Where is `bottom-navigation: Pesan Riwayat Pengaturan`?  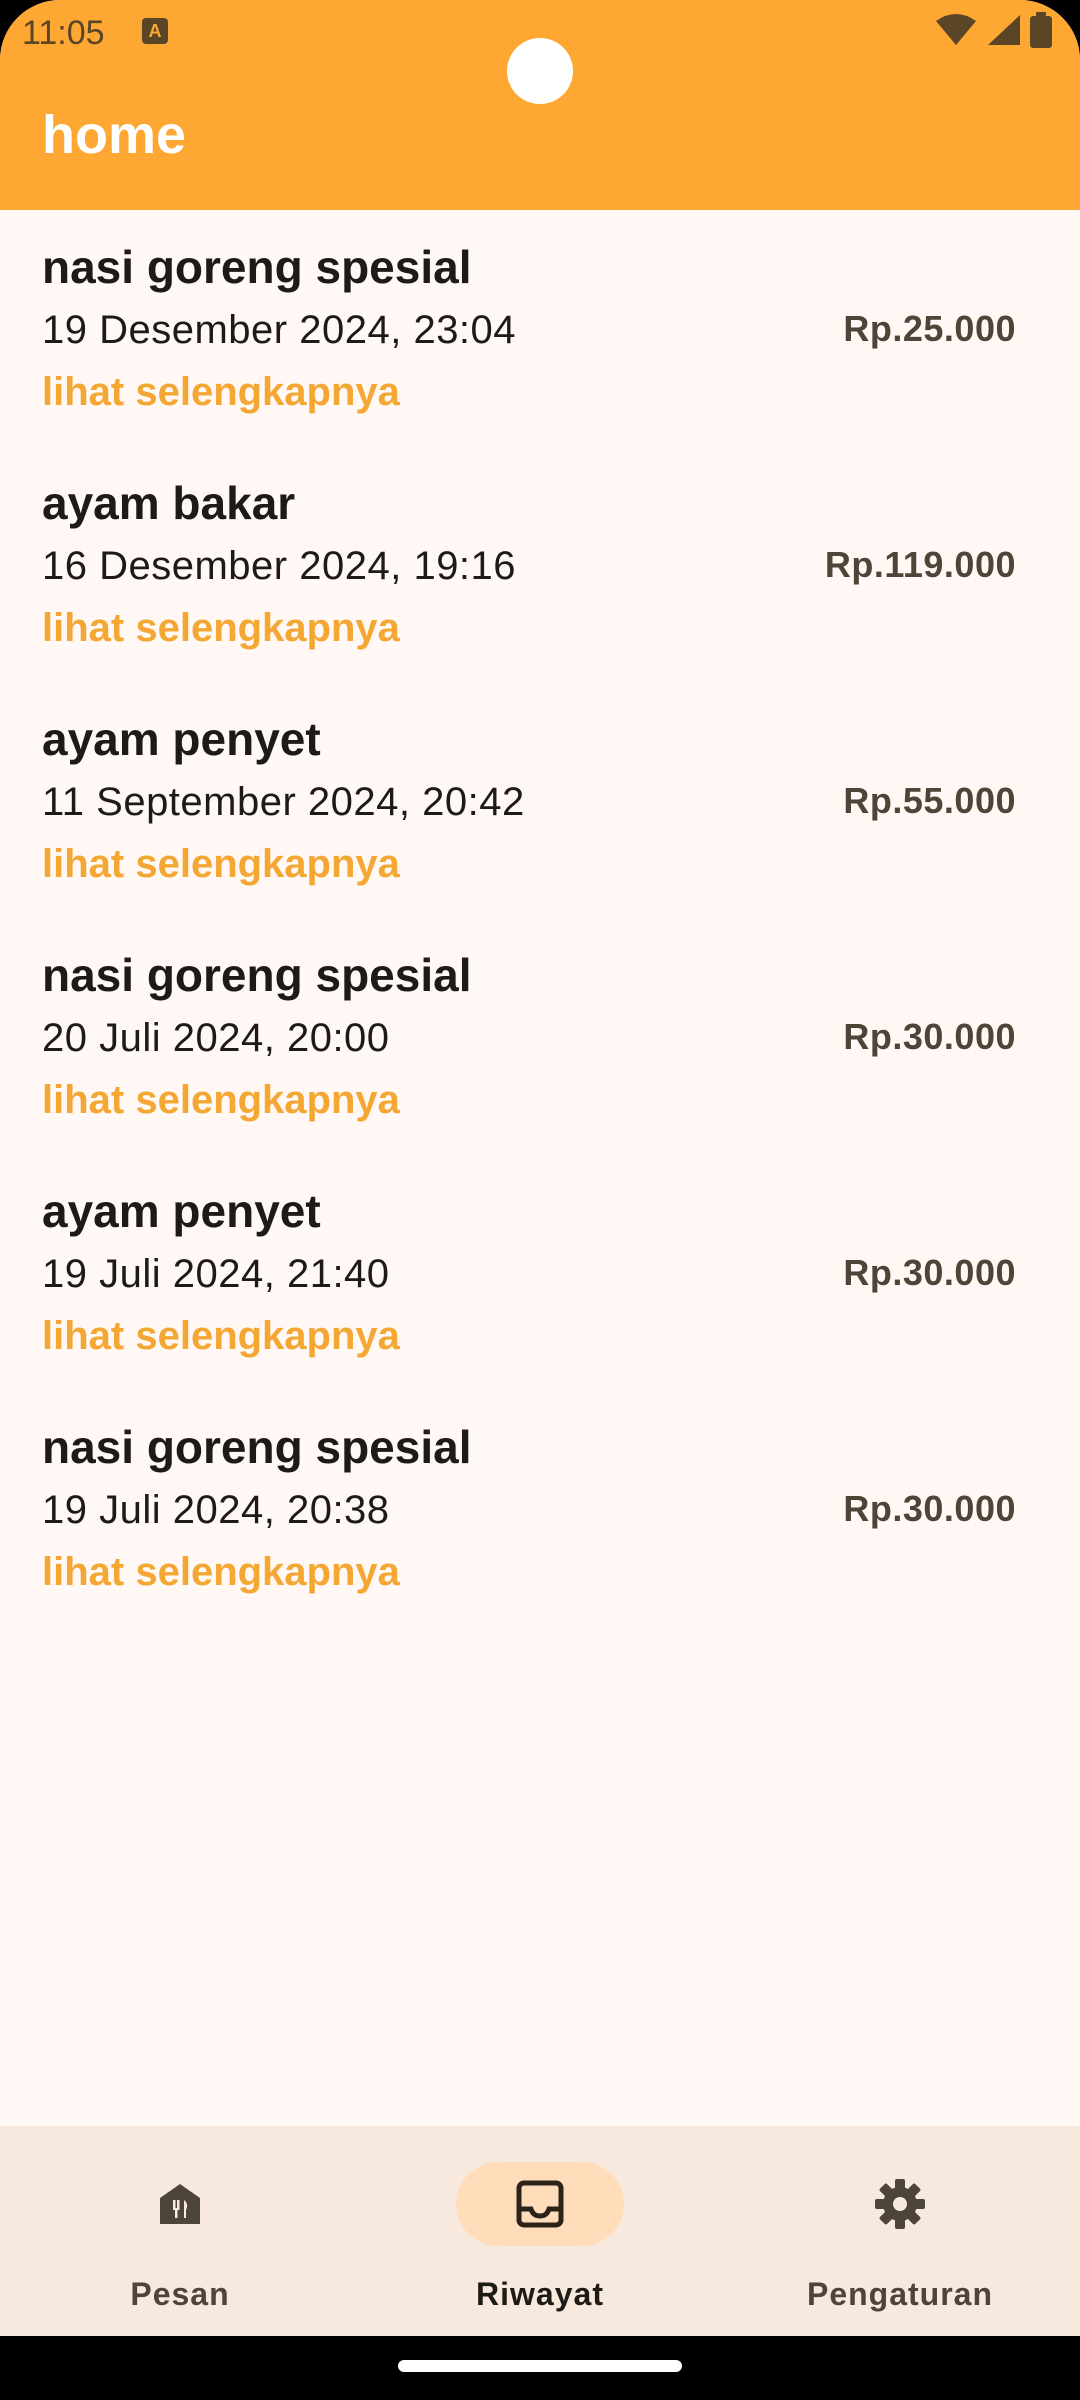
bottom-navigation: Pesan Riwayat Pengaturan is located at coordinates (540, 2231).